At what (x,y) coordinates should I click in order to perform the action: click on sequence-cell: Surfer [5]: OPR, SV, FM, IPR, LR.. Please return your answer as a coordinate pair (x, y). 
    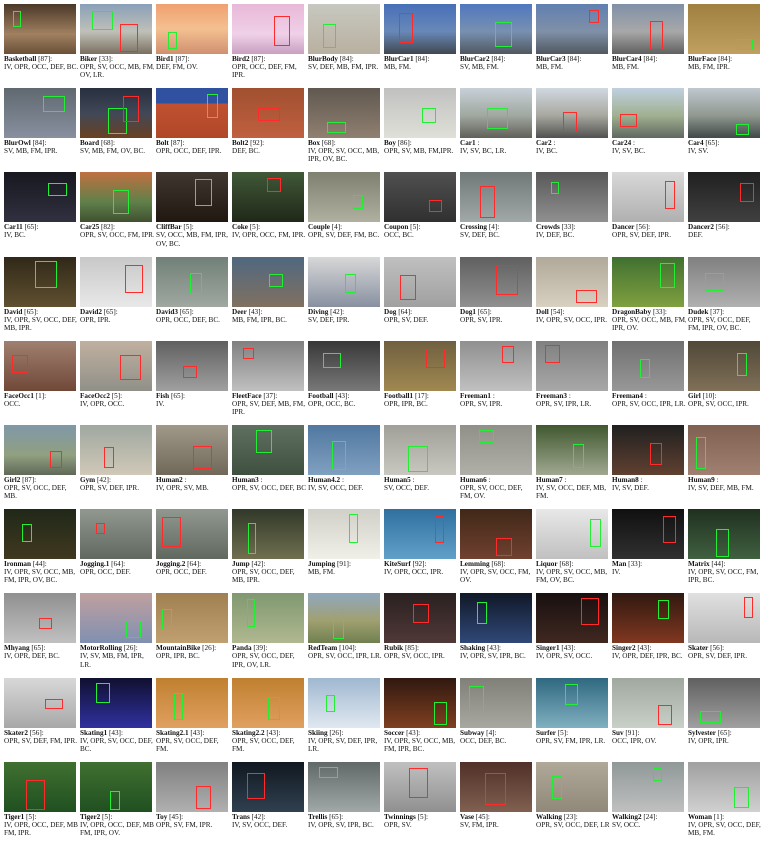
    Looking at the image, I should click on (573, 719).